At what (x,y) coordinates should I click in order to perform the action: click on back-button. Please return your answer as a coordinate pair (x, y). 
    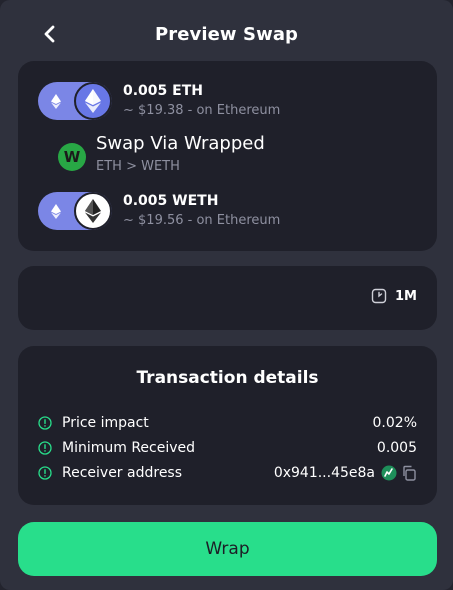
    Looking at the image, I should click on (50, 34).